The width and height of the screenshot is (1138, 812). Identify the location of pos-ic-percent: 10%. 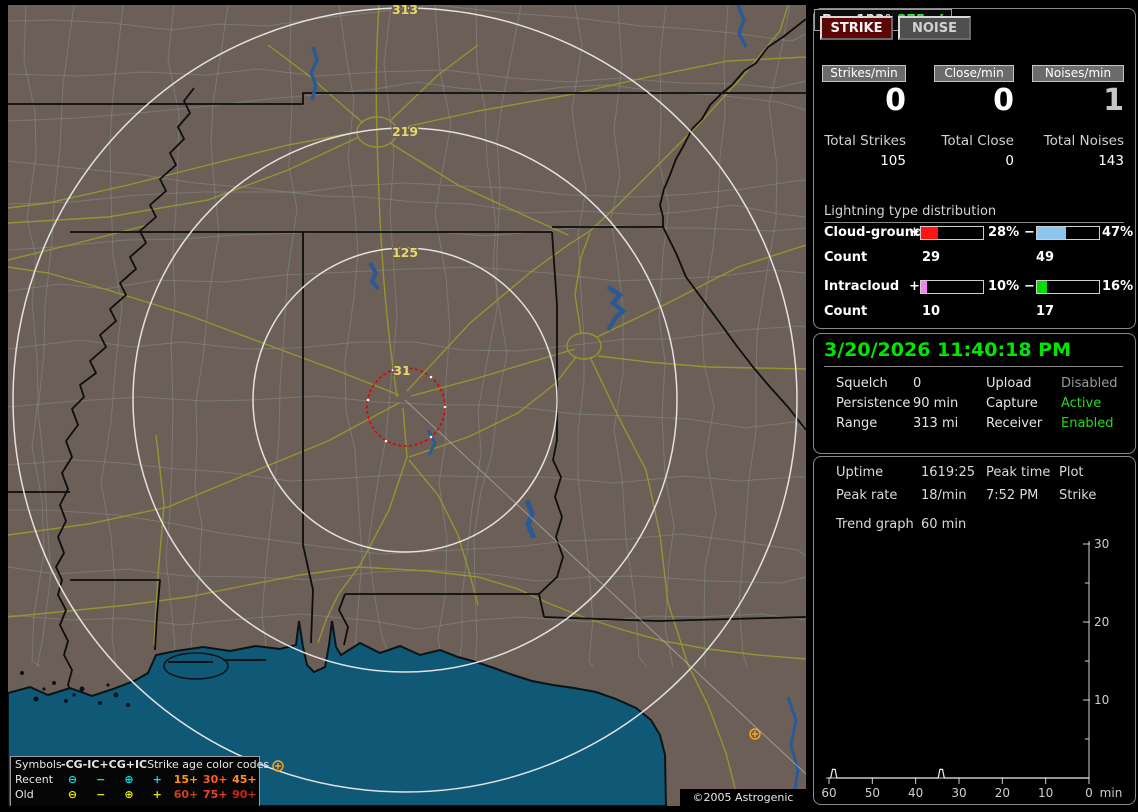
(1004, 286).